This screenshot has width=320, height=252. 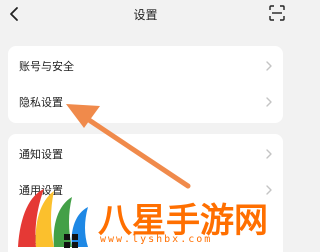 I want to click on watermark-site-url: www.lyshbx.com, so click(x=156, y=239).